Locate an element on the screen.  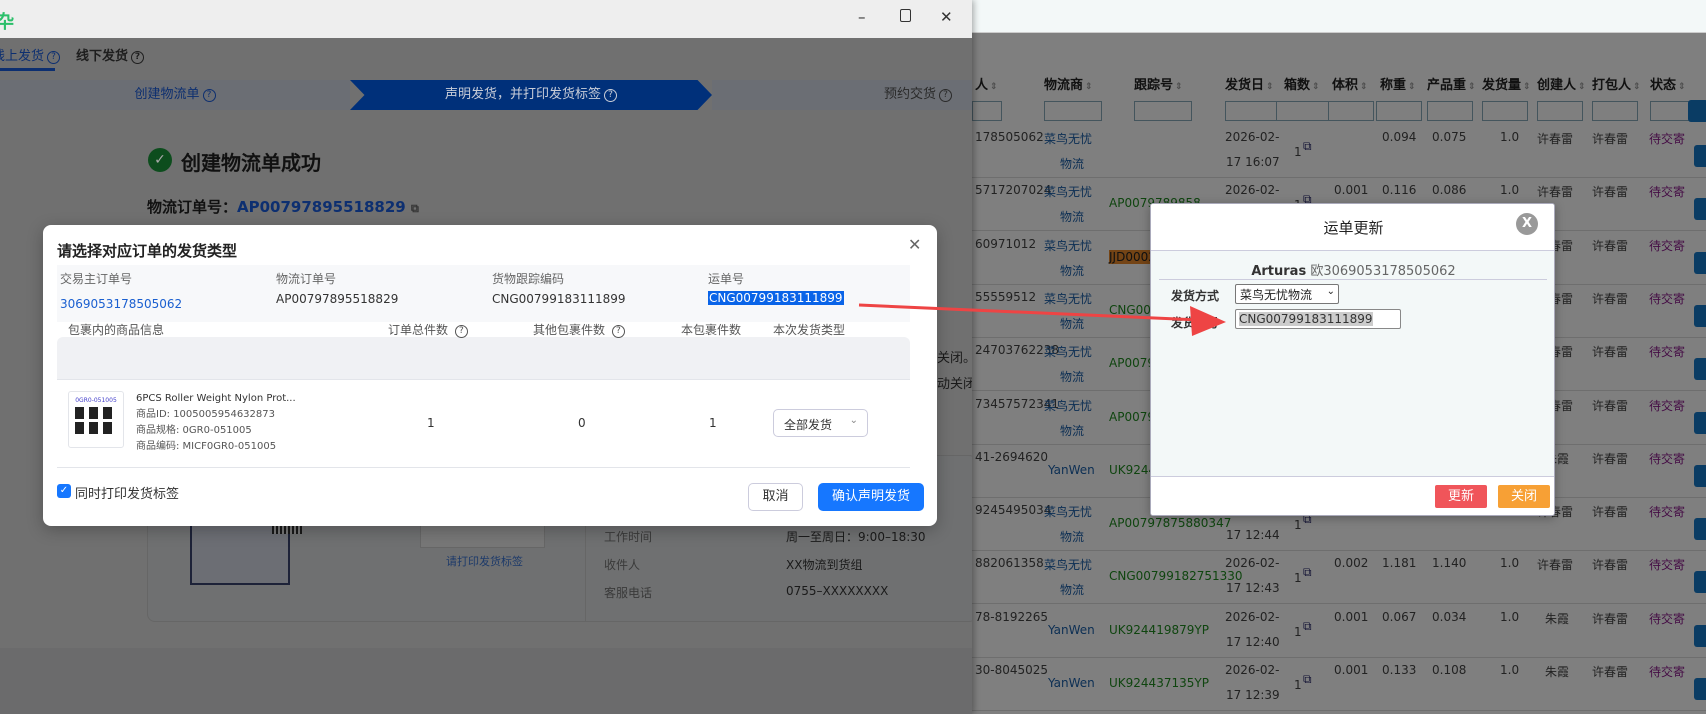
logistics-order-number: 物流订单号：AP00797895518829 ⧉ is located at coordinates (283, 206).